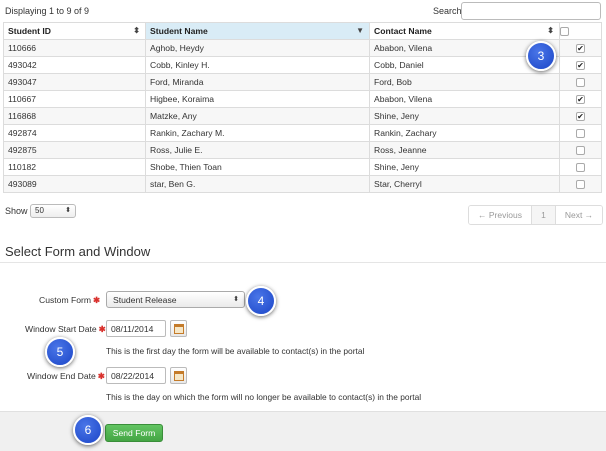 Image resolution: width=606 pixels, height=451 pixels. I want to click on contact-name-cell: Ross, Jeanne, so click(464, 150).